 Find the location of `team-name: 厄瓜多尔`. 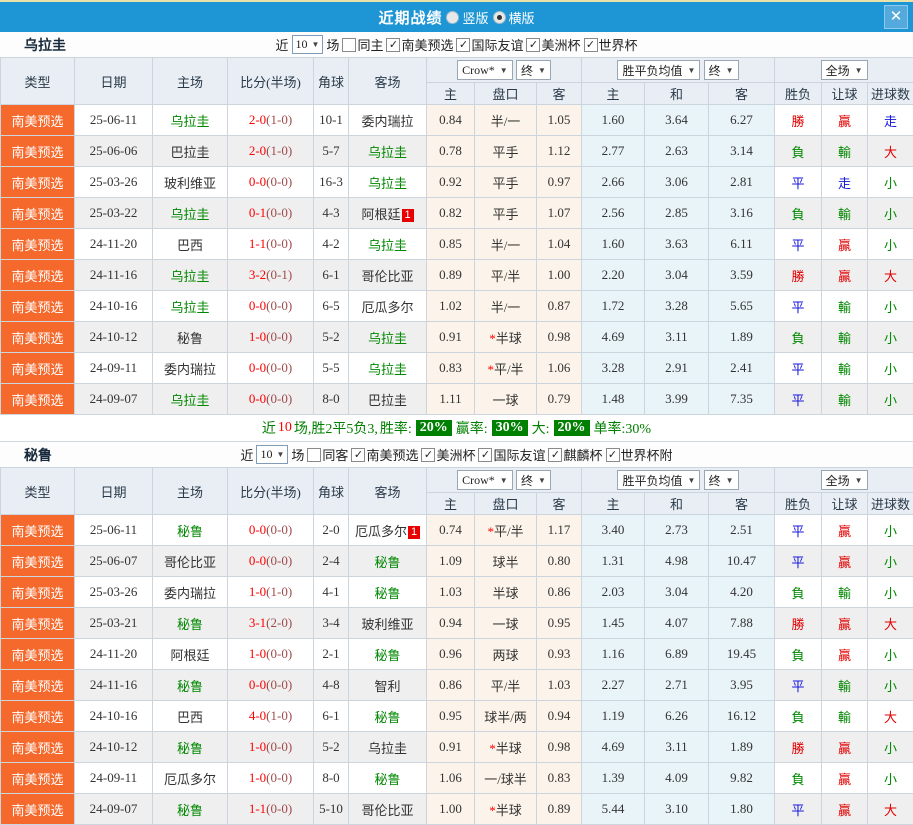

team-name: 厄瓜多尔 is located at coordinates (387, 307).